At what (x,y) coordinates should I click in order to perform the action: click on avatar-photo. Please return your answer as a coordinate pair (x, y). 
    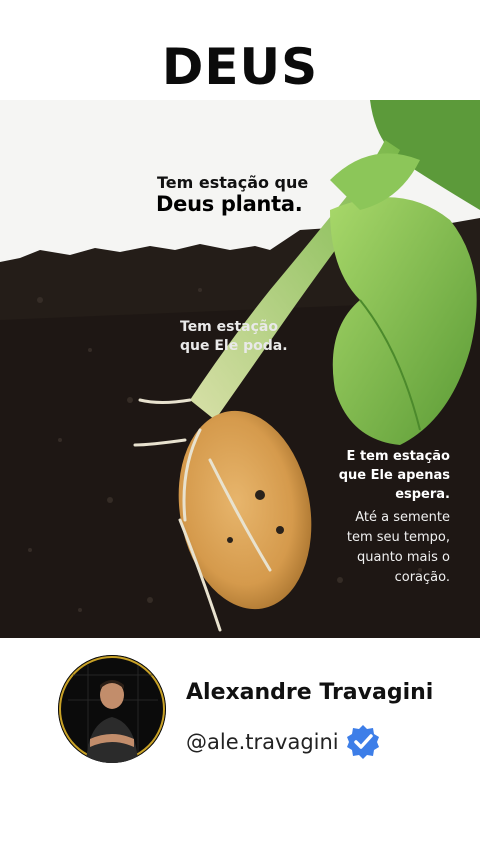
    Looking at the image, I should click on (112, 709).